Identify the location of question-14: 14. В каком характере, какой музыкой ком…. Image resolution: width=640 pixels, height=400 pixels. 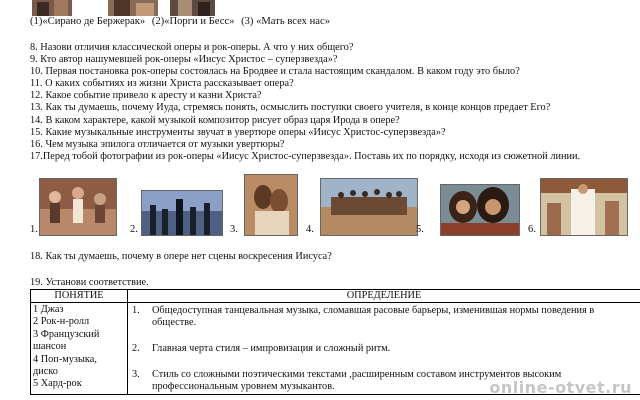
(215, 120).